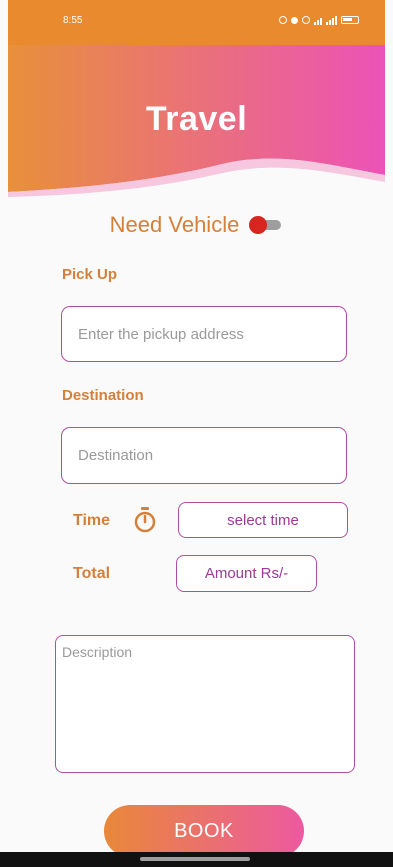 The width and height of the screenshot is (393, 867). What do you see at coordinates (258, 225) in the screenshot?
I see `toggle-thumb` at bounding box center [258, 225].